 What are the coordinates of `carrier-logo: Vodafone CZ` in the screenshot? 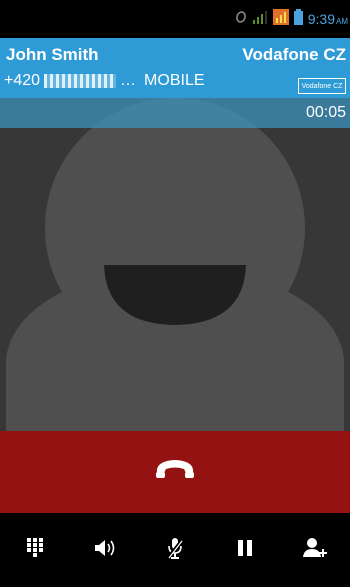 It's located at (322, 86).